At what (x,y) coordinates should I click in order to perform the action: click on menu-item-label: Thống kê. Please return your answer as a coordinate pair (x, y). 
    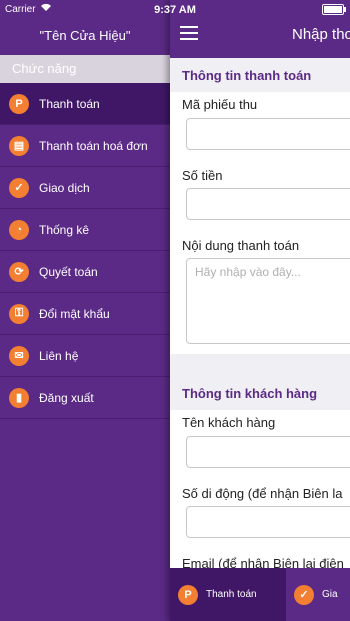
    Looking at the image, I should click on (64, 229).